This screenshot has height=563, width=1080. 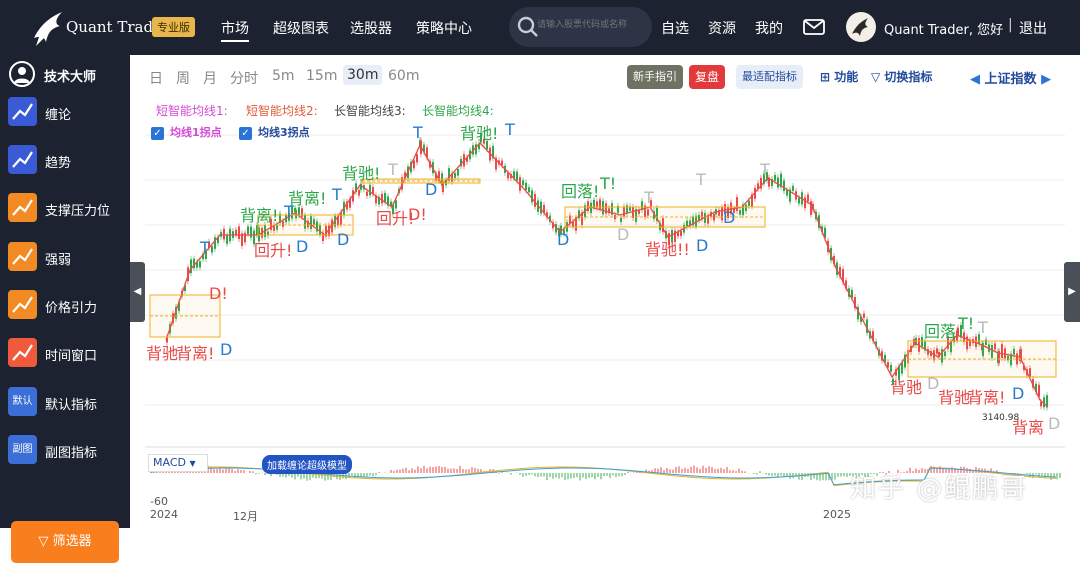 I want to click on sub-indicator-icon: 副图, so click(x=22, y=449).